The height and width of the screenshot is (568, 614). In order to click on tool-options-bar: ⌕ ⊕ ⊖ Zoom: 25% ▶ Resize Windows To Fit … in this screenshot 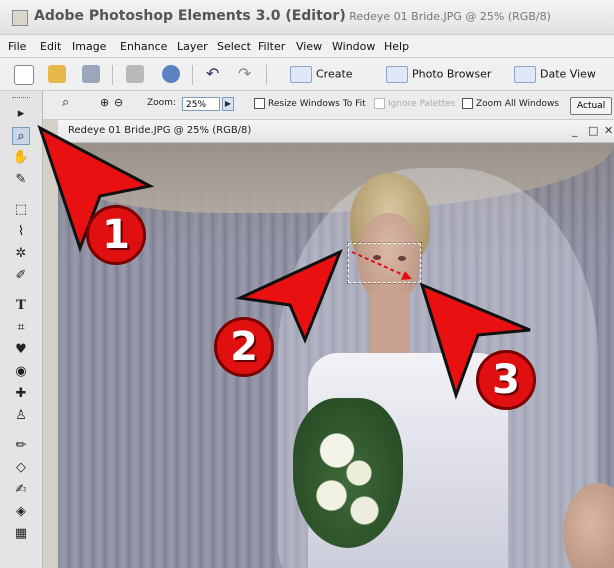, I will do `click(328, 105)`.